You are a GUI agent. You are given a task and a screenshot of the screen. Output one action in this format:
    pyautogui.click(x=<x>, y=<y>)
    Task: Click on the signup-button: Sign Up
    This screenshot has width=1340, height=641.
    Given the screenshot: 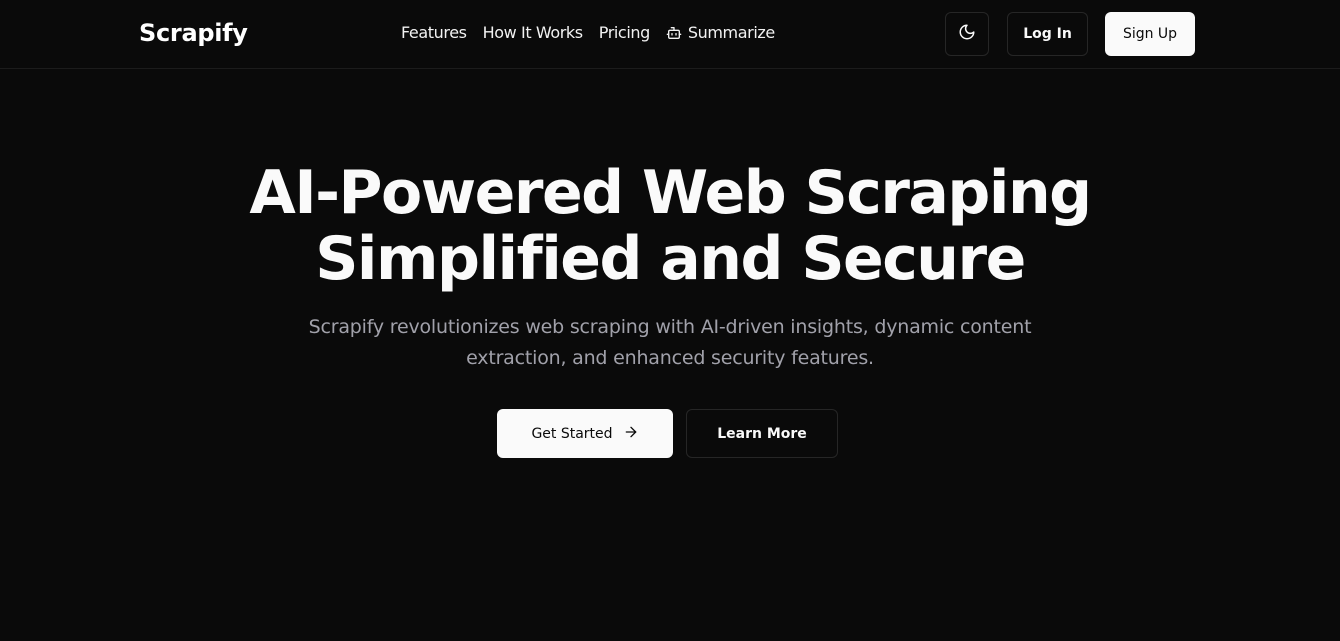 What is the action you would take?
    pyautogui.click(x=1150, y=34)
    